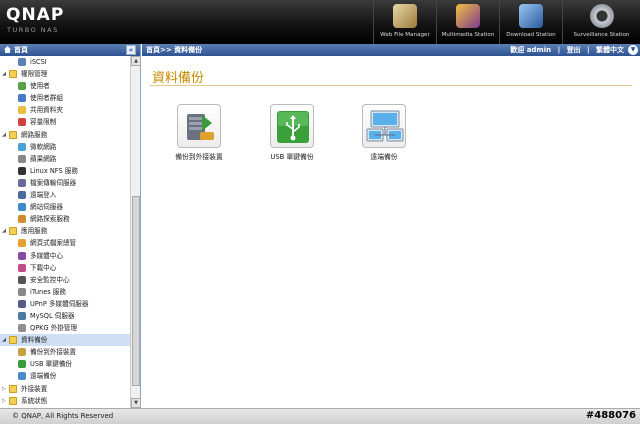 This screenshot has height=424, width=640. I want to click on sidebar-item-label: 網站伺服器, so click(46, 207).